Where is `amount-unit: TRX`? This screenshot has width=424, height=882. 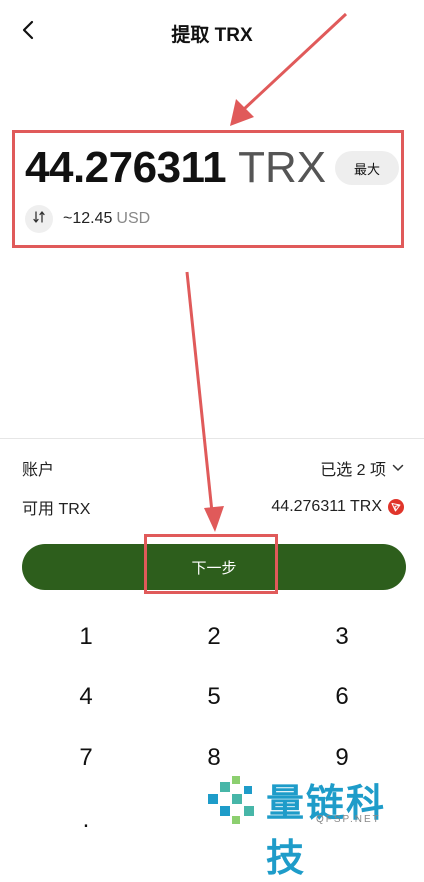
amount-unit: TRX is located at coordinates (282, 167).